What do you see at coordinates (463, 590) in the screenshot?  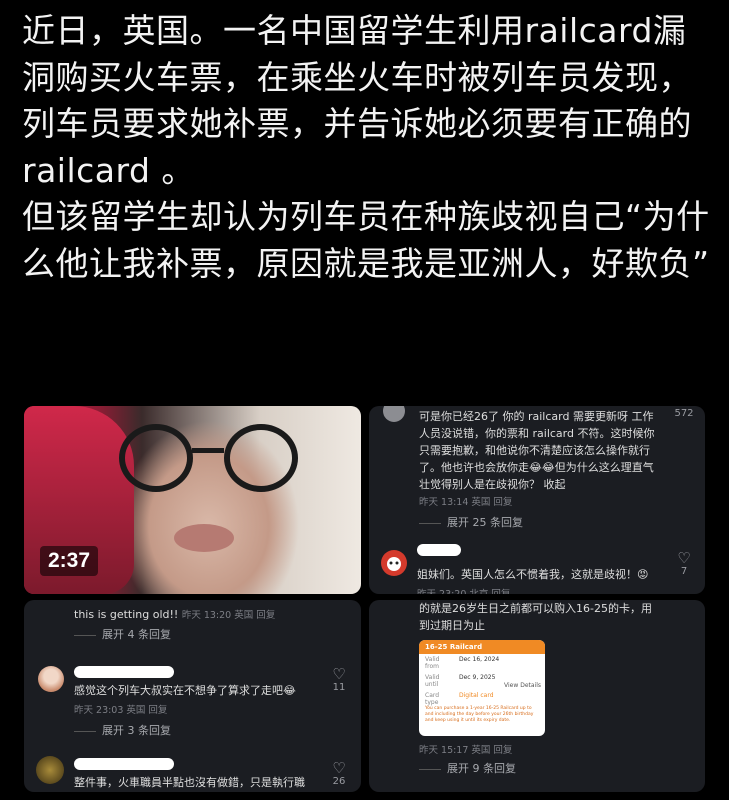 I see `comment-meta: 昨天 23:20 北京 回复` at bounding box center [463, 590].